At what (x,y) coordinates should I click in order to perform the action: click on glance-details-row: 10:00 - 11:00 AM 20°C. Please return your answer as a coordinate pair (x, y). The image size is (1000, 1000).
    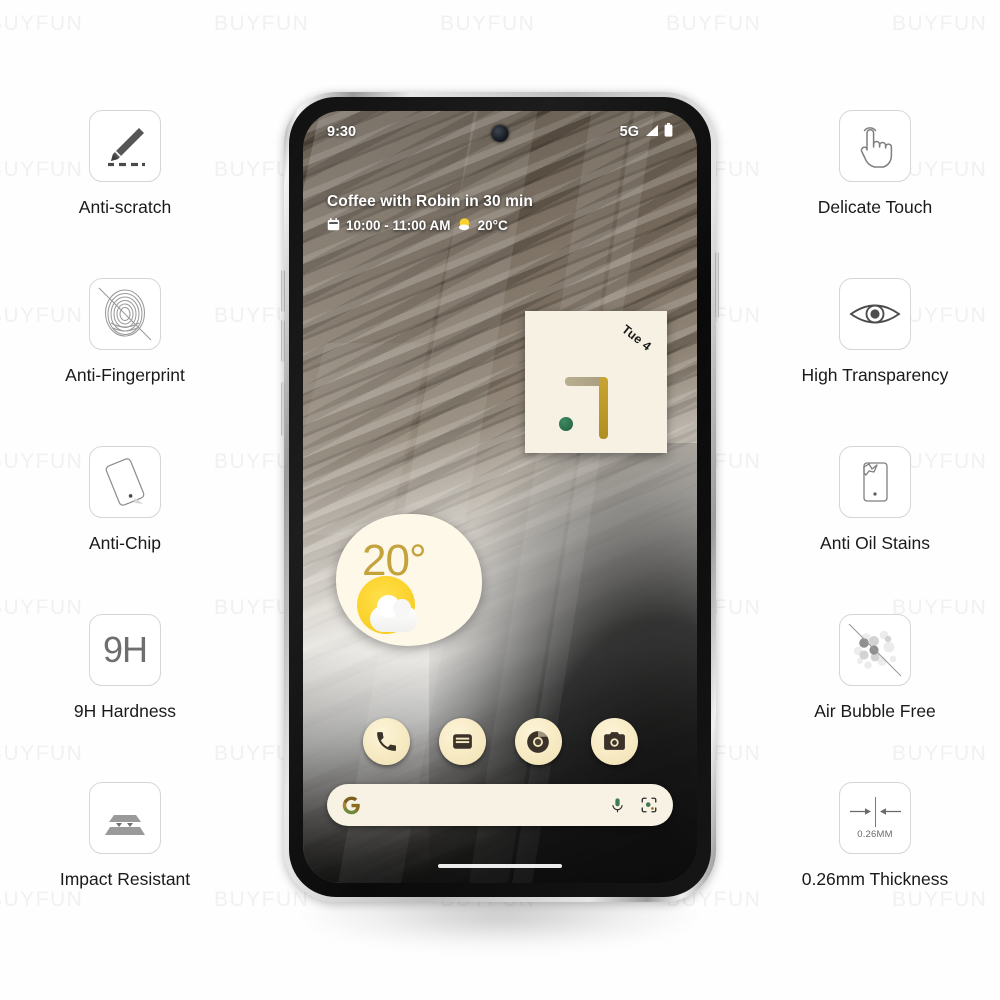
    Looking at the image, I should click on (502, 225).